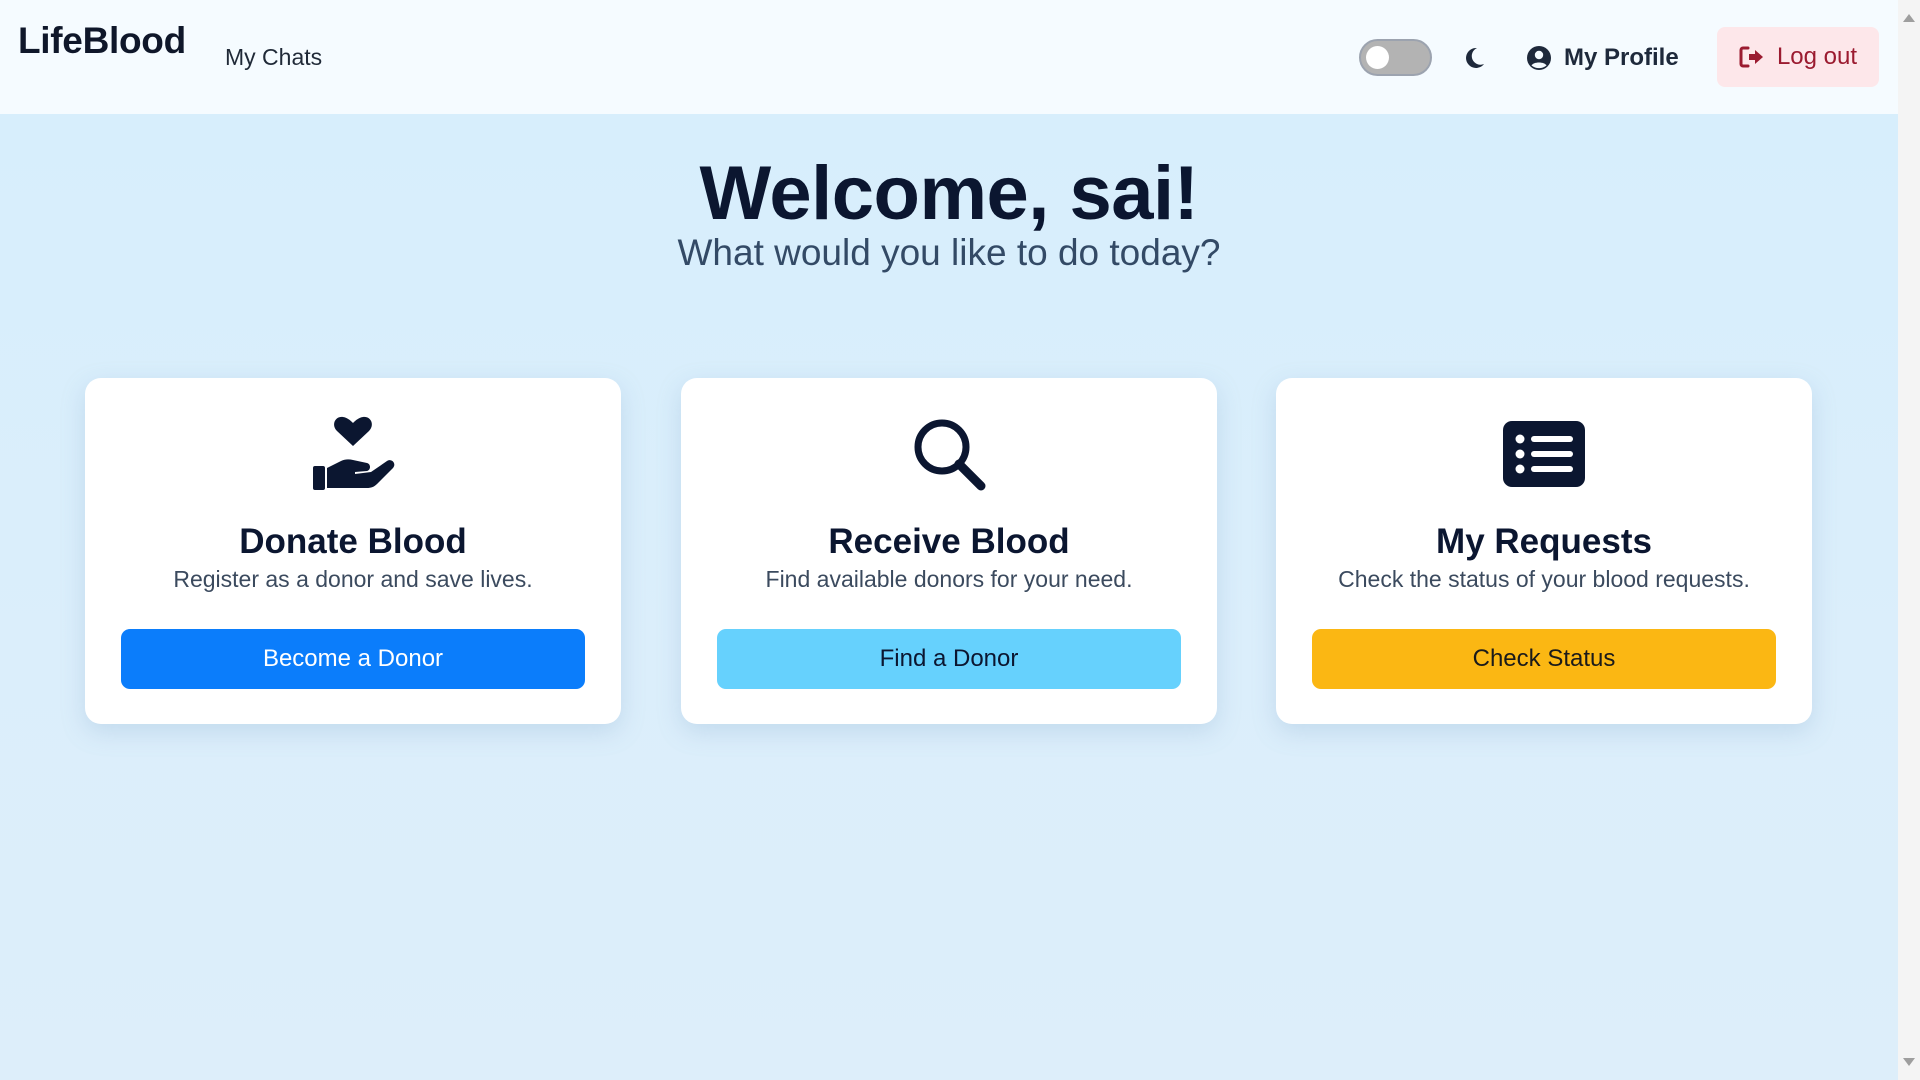 The image size is (1920, 1080). I want to click on card-title: Donate Blood, so click(353, 541).